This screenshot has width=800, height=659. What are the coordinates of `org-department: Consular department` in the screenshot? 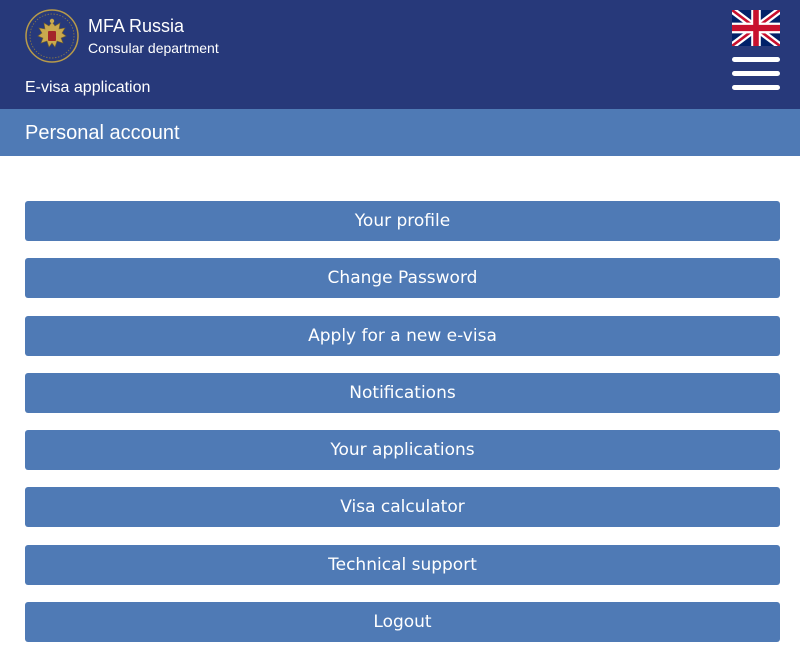 It's located at (153, 48).